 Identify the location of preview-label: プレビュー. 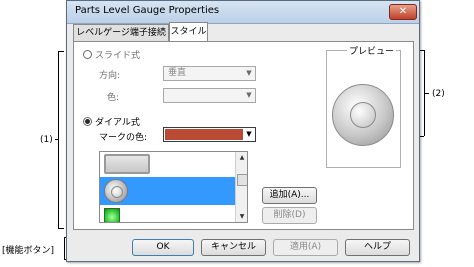
(372, 50).